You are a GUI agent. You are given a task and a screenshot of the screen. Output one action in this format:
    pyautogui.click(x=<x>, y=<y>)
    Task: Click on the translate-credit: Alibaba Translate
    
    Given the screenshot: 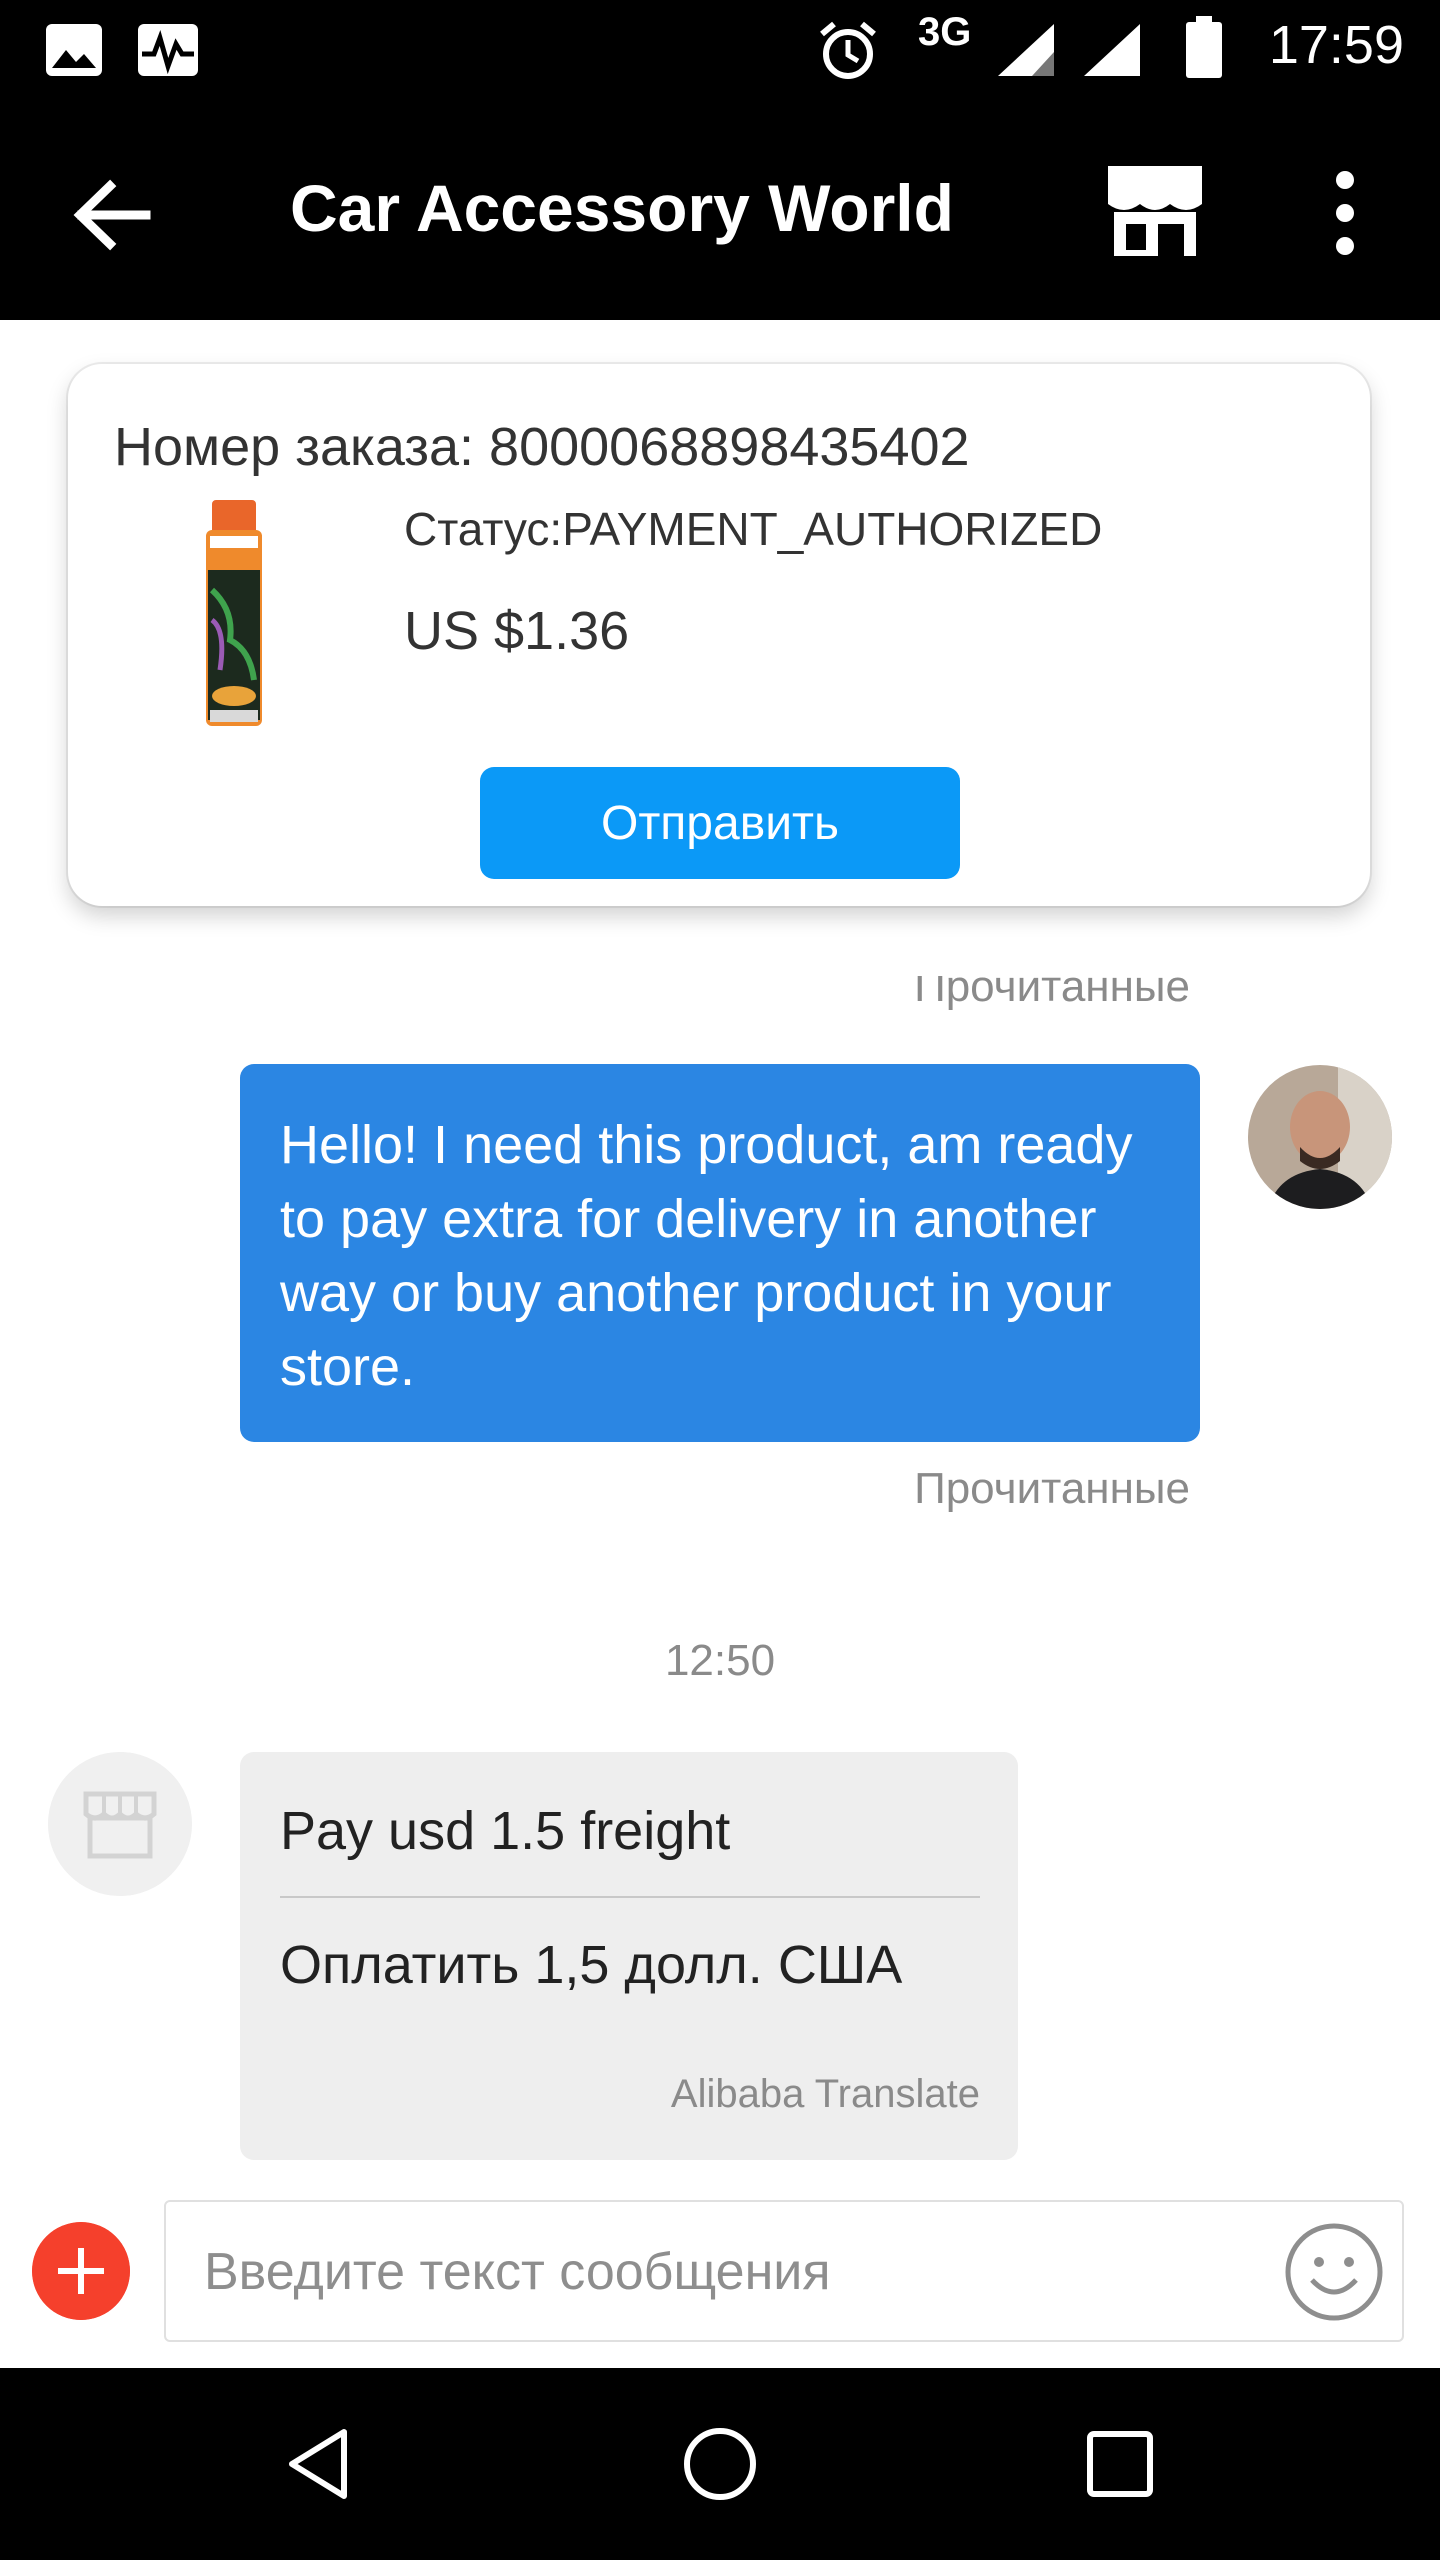 What is the action you would take?
    pyautogui.click(x=825, y=2094)
    